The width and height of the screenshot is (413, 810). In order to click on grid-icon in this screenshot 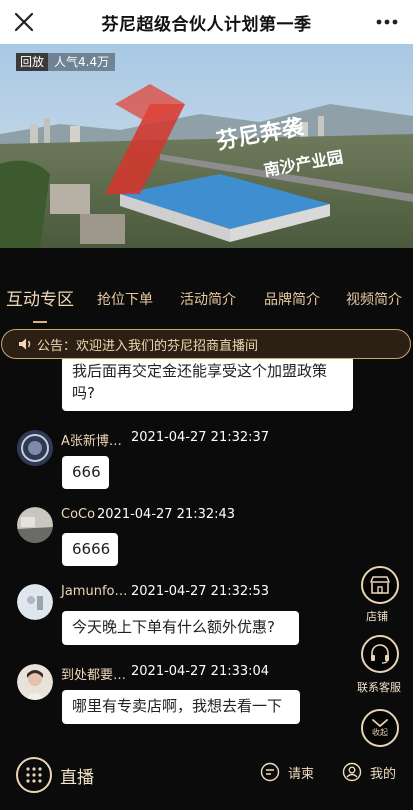, I will do `click(34, 775)`.